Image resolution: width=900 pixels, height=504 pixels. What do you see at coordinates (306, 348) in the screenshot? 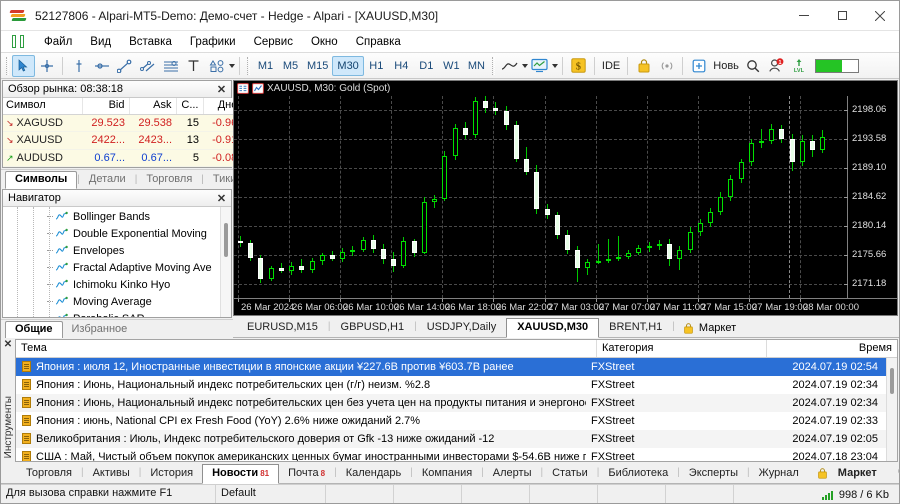
I see `column-topic: Тема` at bounding box center [306, 348].